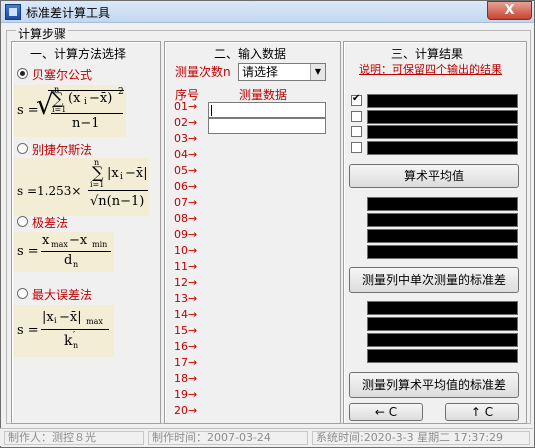 This screenshot has width=535, height=448. I want to click on row-index-label: 10→, so click(186, 250).